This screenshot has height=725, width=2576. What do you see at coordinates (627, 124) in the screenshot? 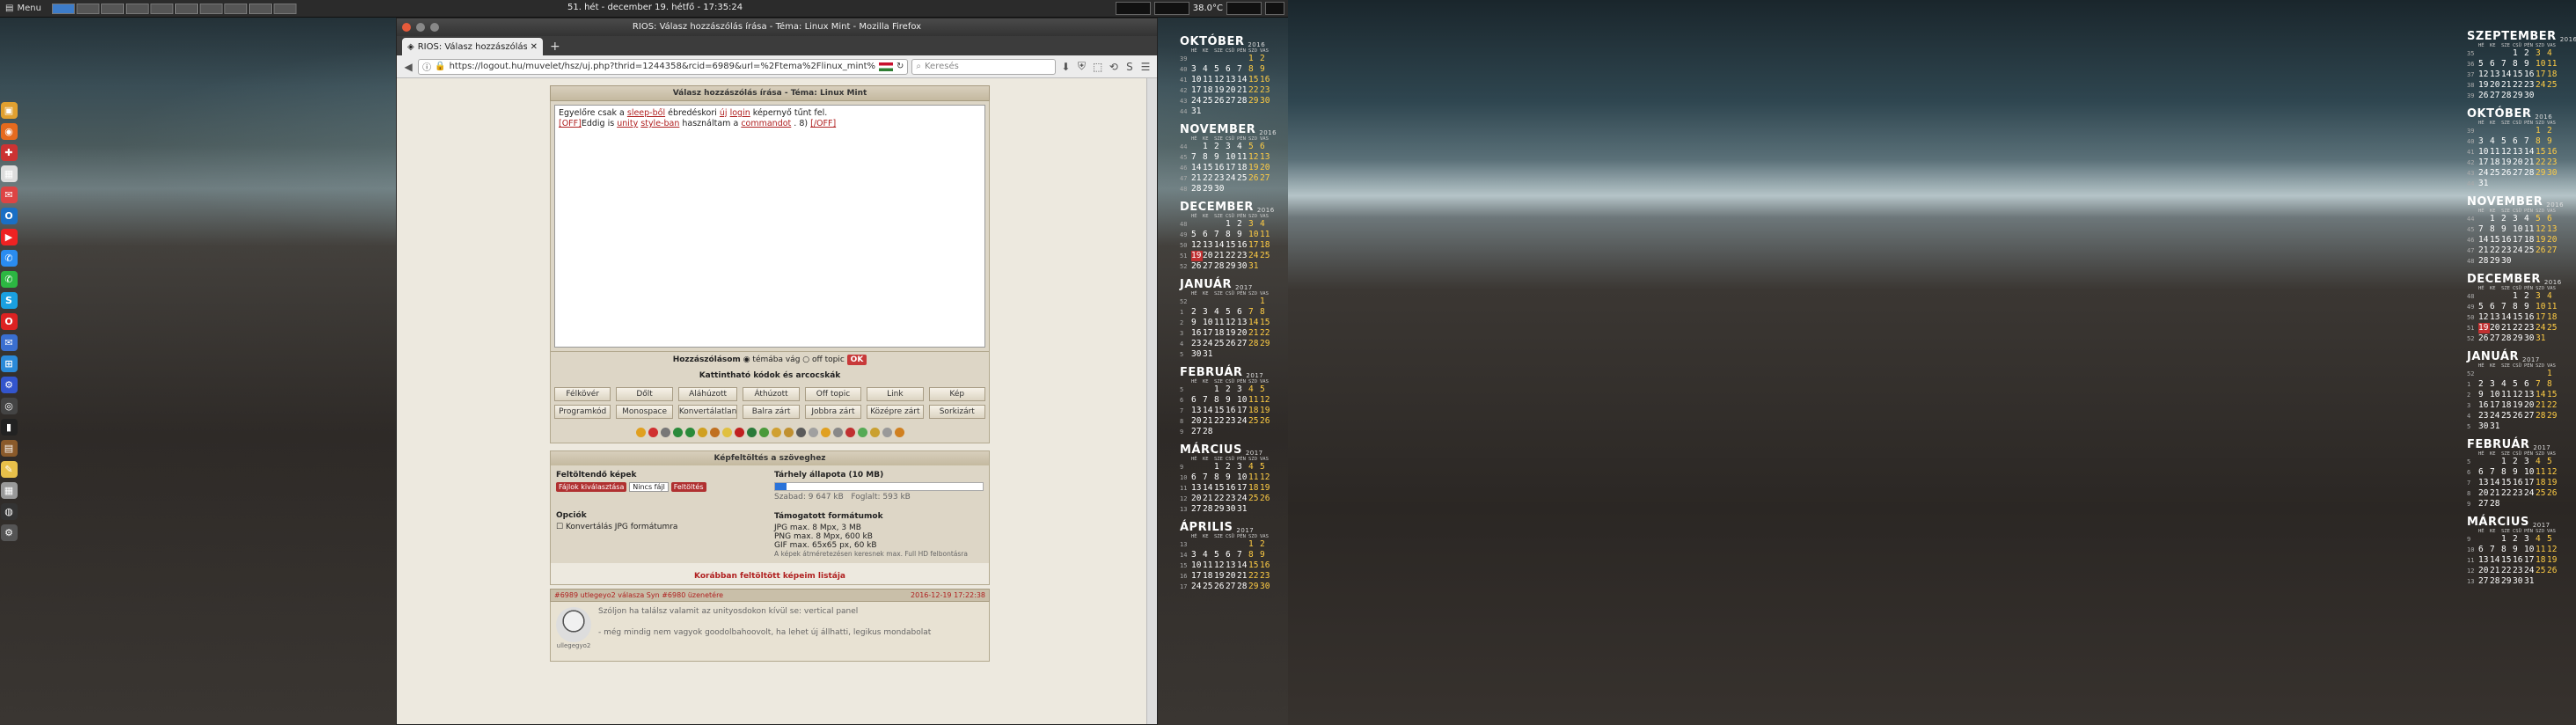
I see `editor-link: unity` at bounding box center [627, 124].